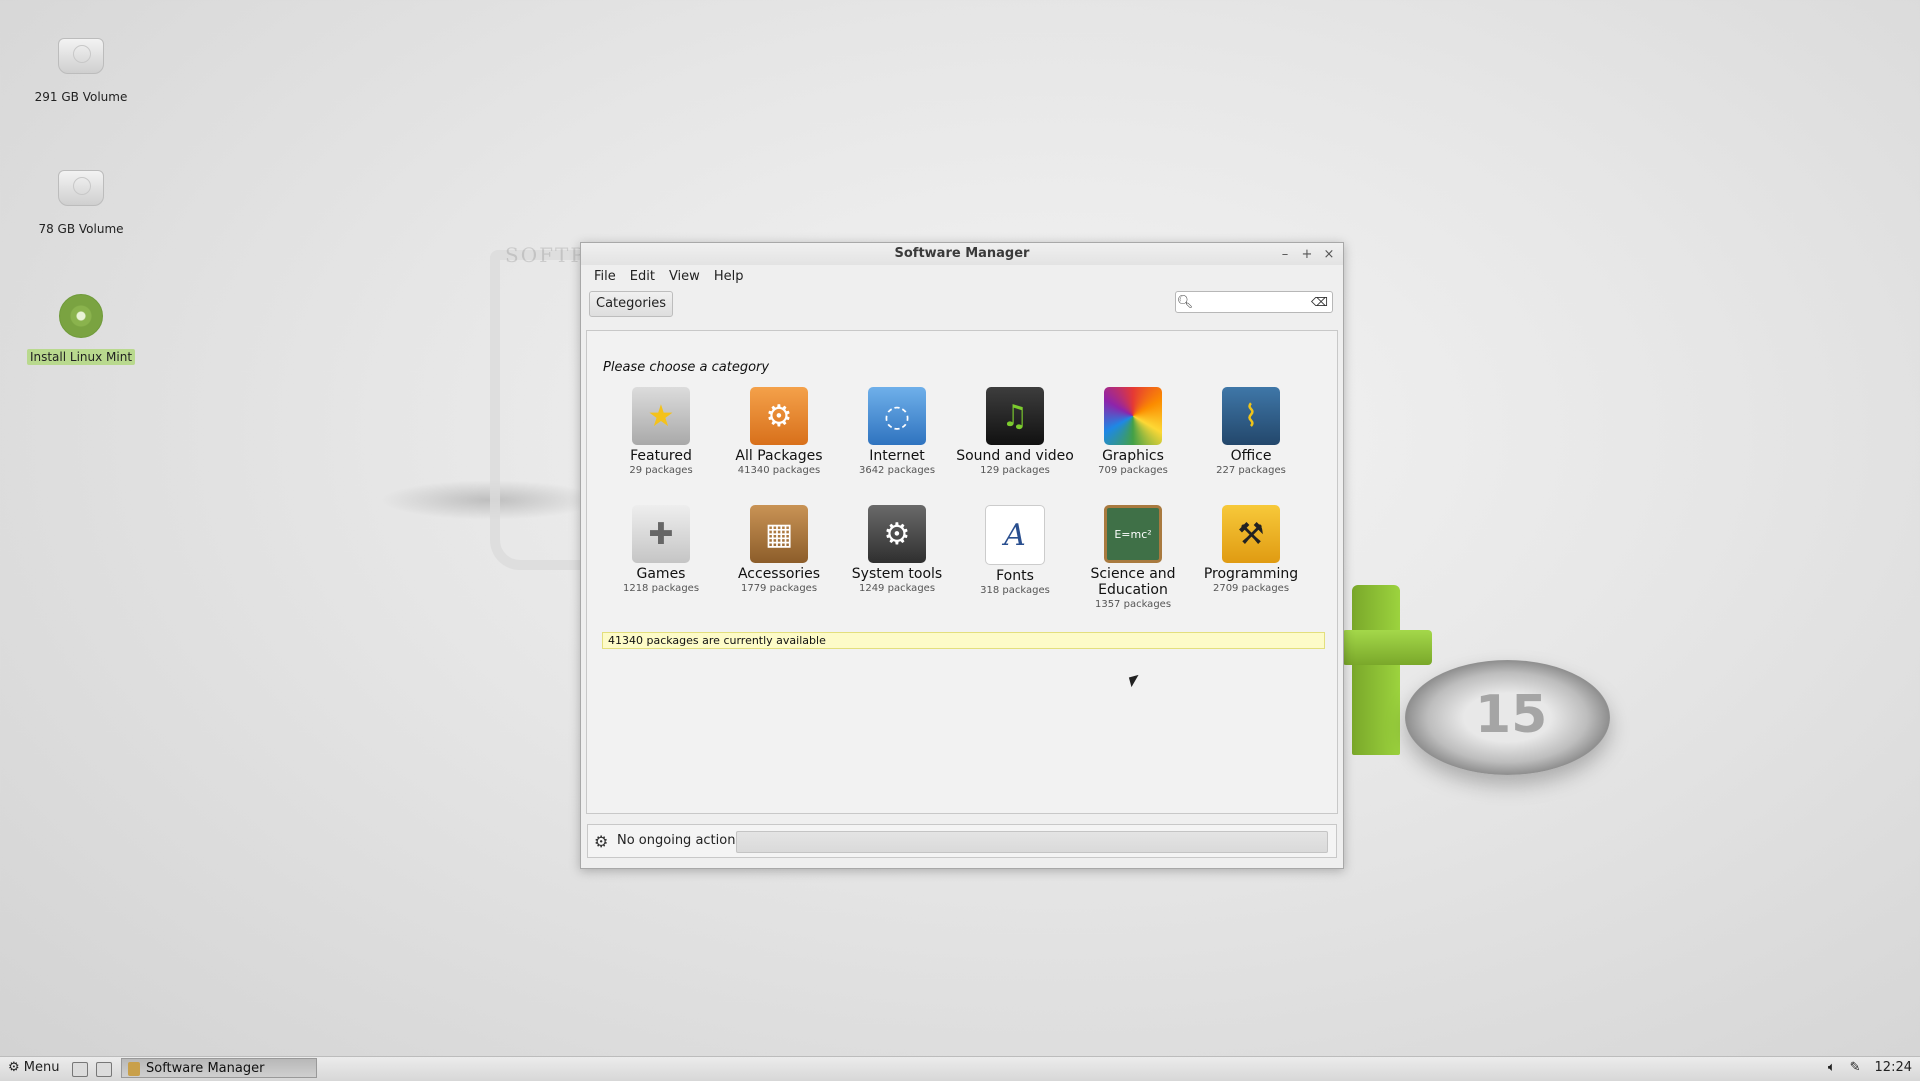 The width and height of the screenshot is (1920, 1081). Describe the element at coordinates (1015, 446) in the screenshot. I see `category-sound-and-video: ♫ Sound and video 129 packages` at that location.